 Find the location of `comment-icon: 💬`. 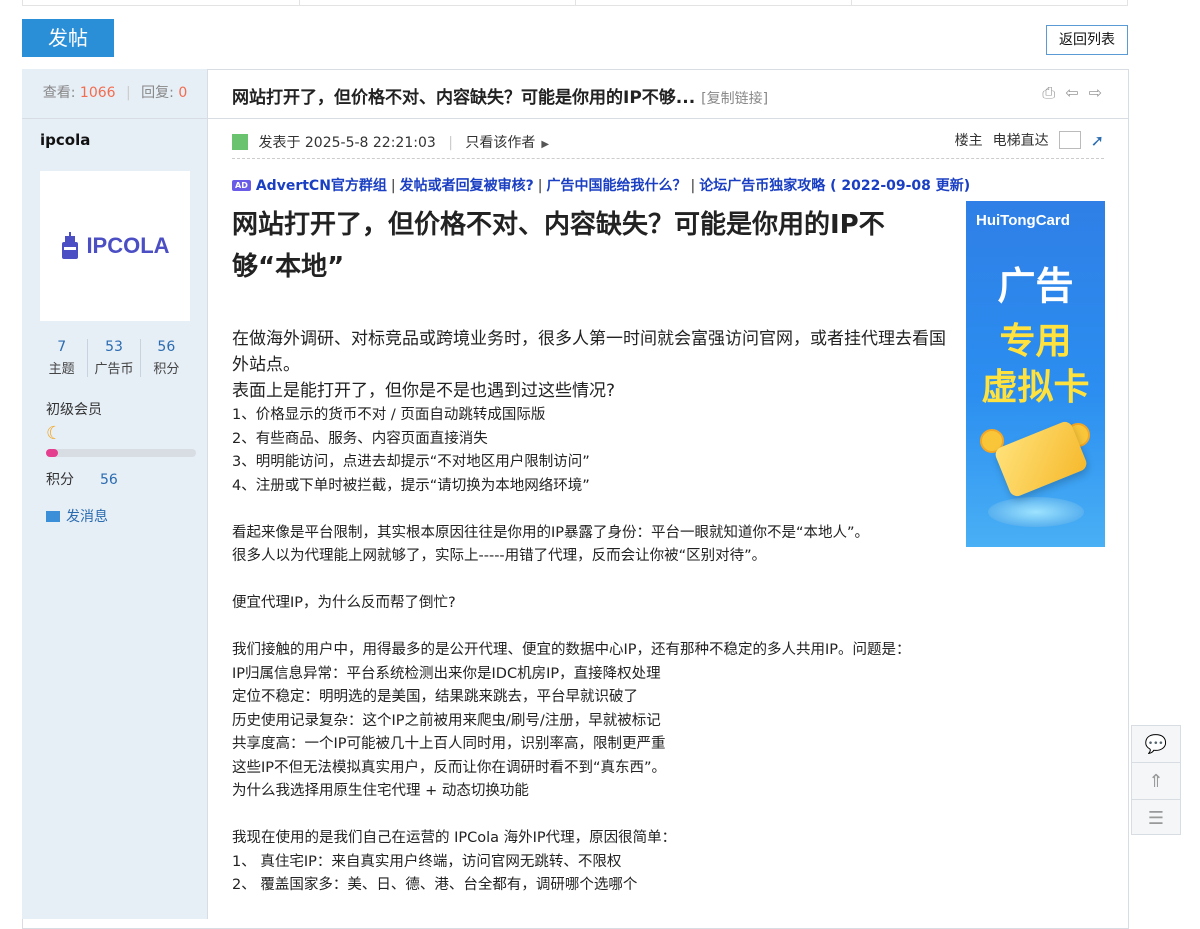

comment-icon: 💬 is located at coordinates (1156, 744).